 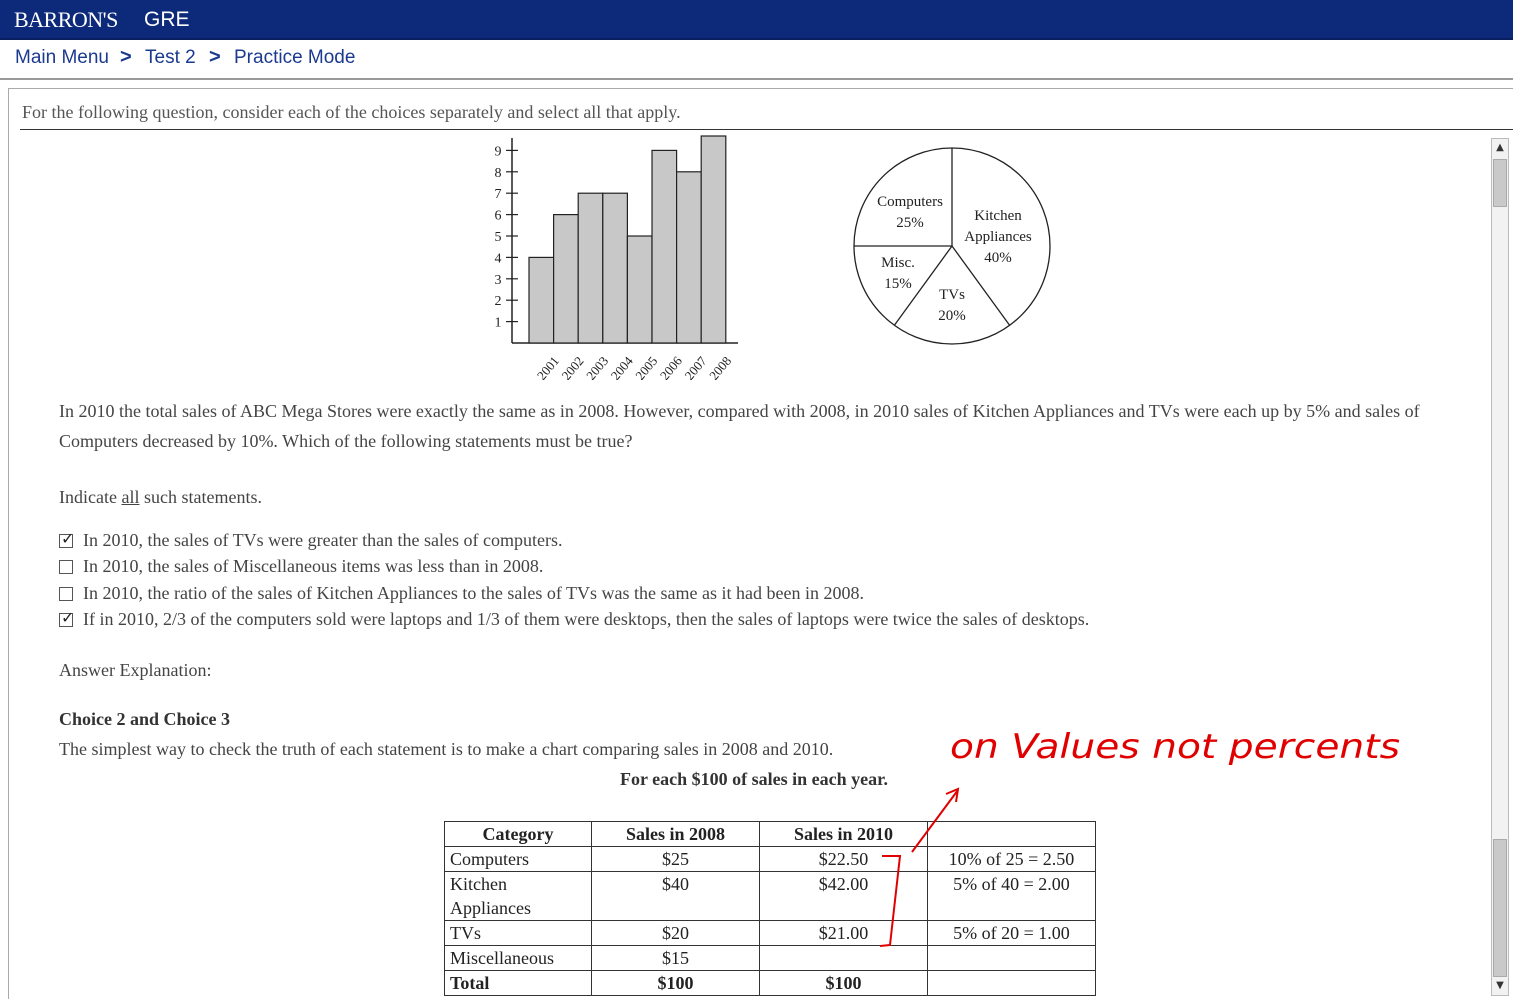 I want to click on scroll-thumb-lower, so click(x=1500, y=908).